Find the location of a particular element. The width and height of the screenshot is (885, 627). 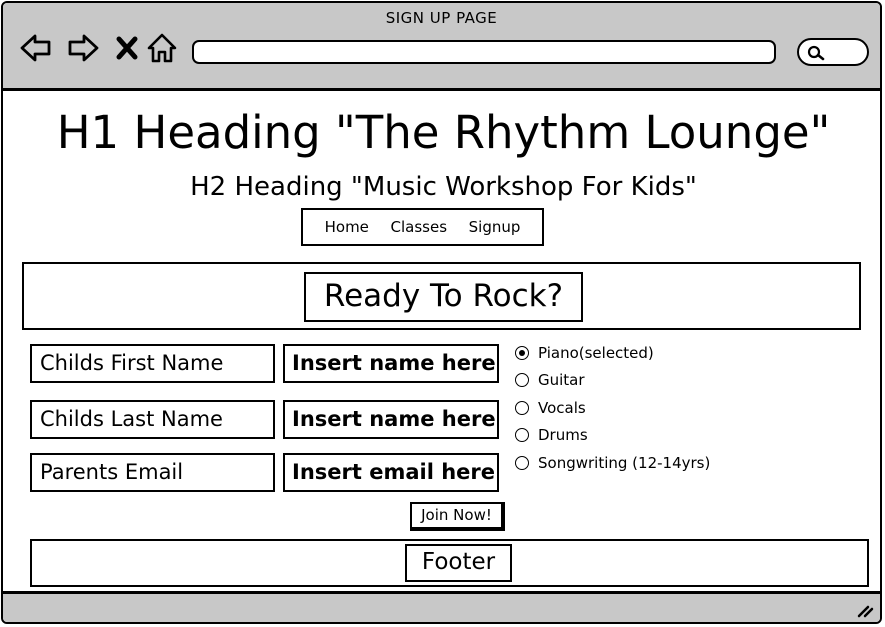

search-field is located at coordinates (833, 52).